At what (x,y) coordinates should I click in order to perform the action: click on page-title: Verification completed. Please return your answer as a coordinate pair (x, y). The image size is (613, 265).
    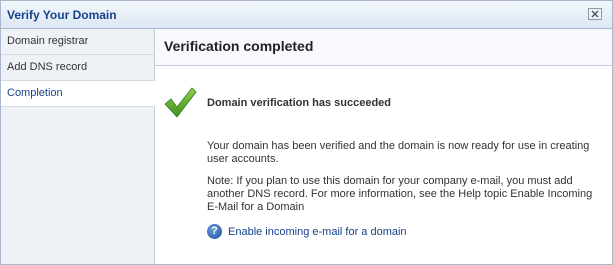
    Looking at the image, I should click on (239, 46).